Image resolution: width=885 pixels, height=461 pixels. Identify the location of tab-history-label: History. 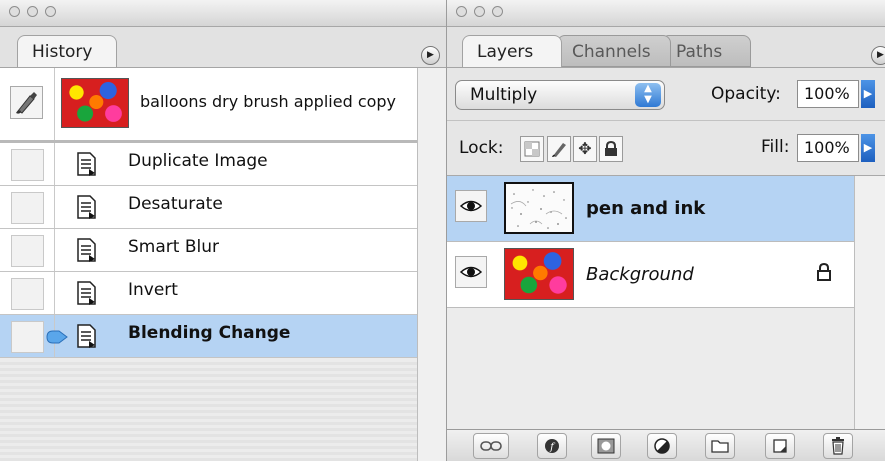
(62, 52).